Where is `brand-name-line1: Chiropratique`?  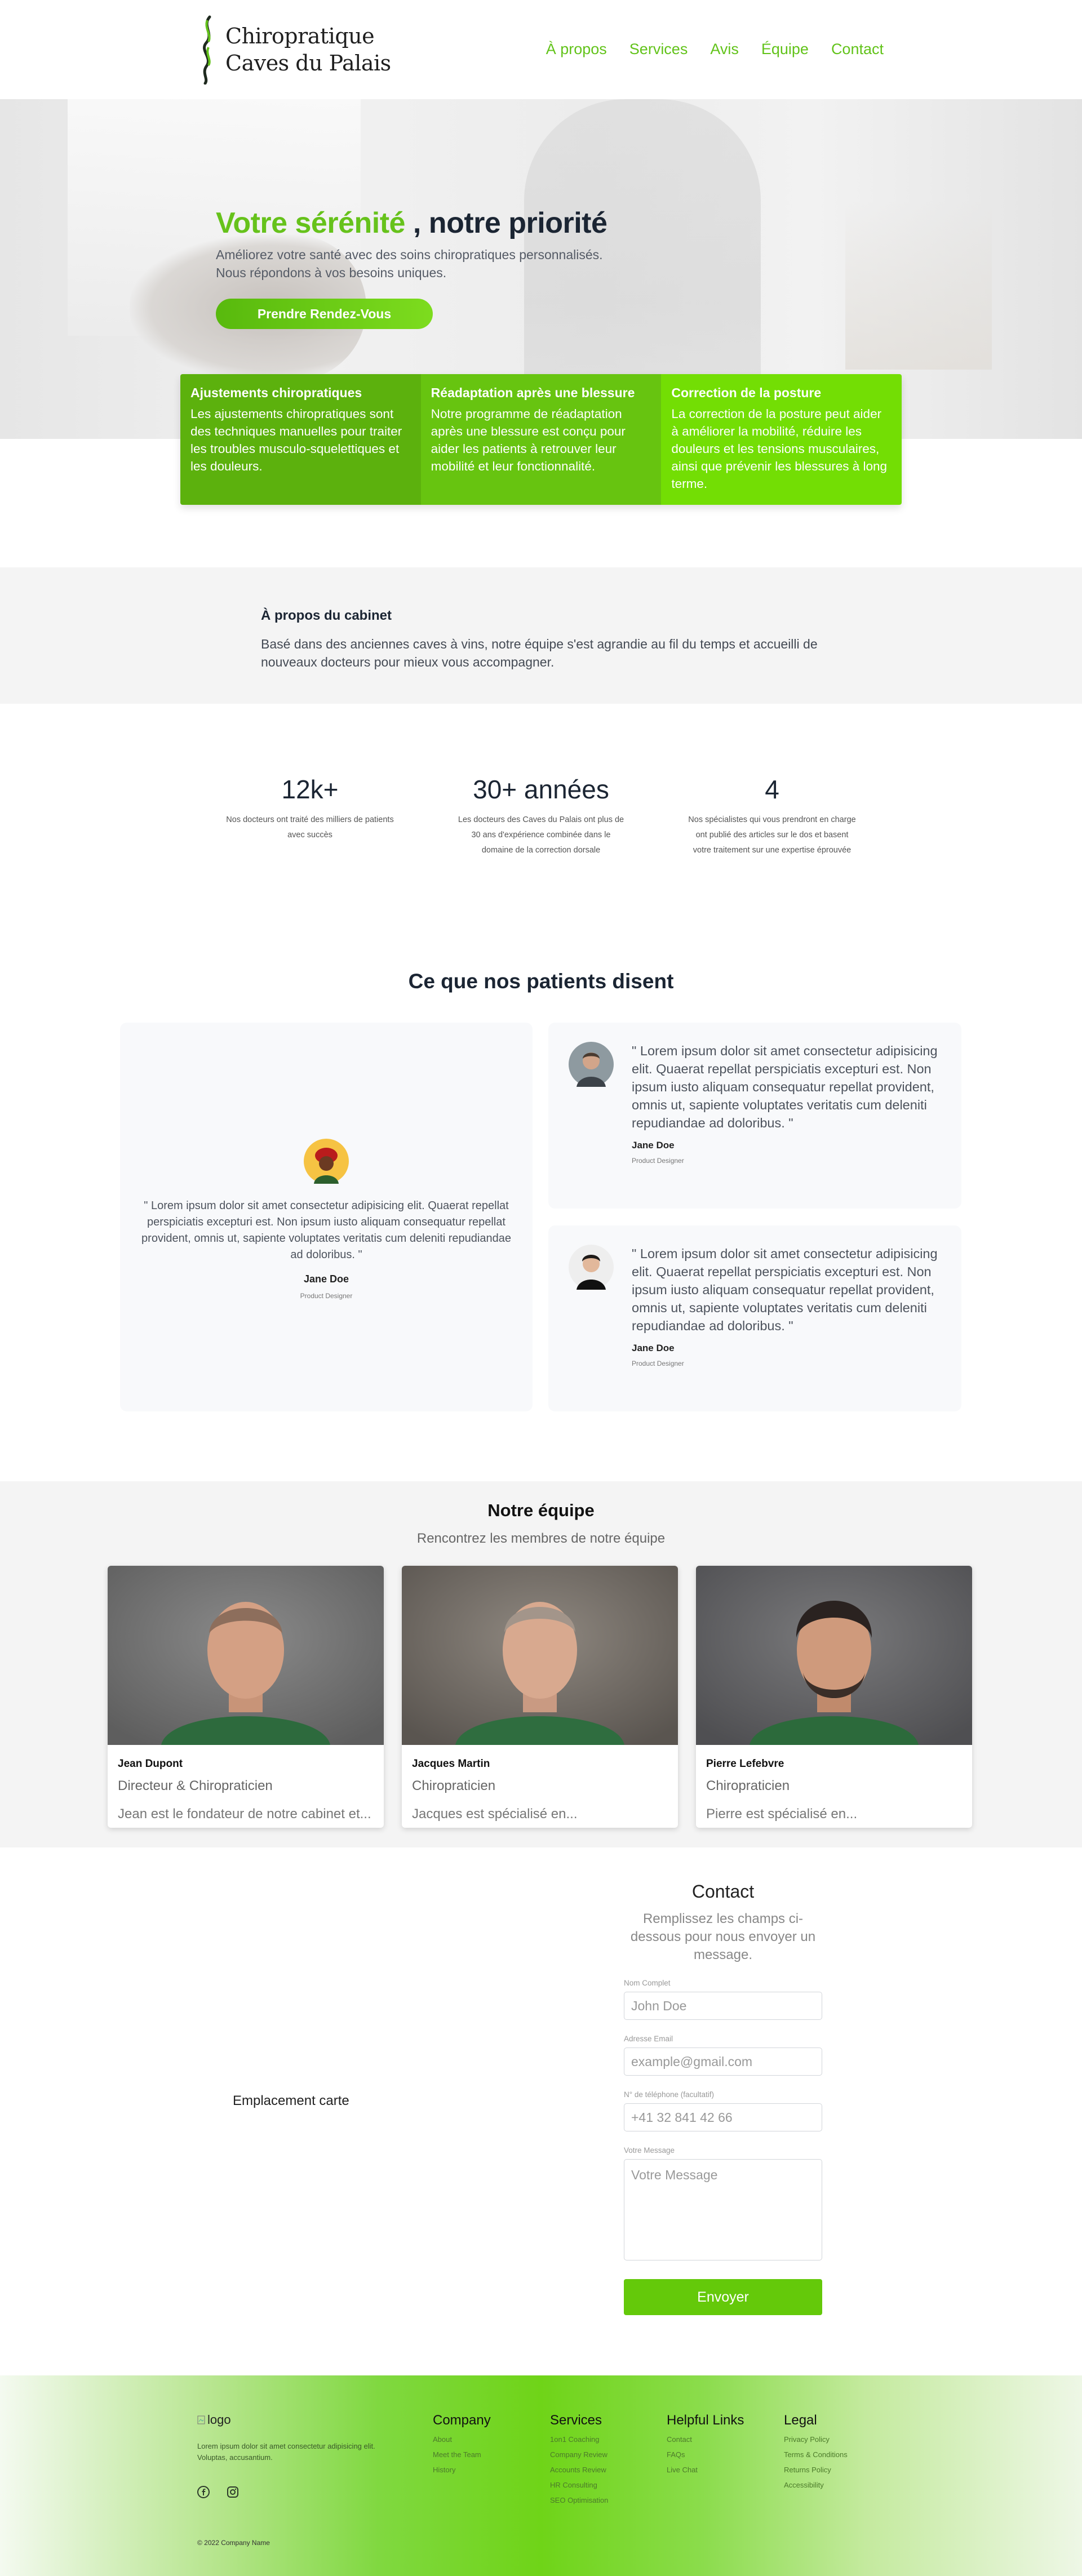 brand-name-line1: Chiropratique is located at coordinates (300, 36).